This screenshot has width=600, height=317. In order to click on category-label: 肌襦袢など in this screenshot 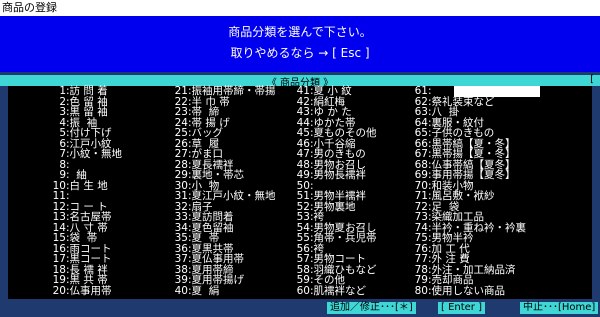, I will do `click(340, 290)`.